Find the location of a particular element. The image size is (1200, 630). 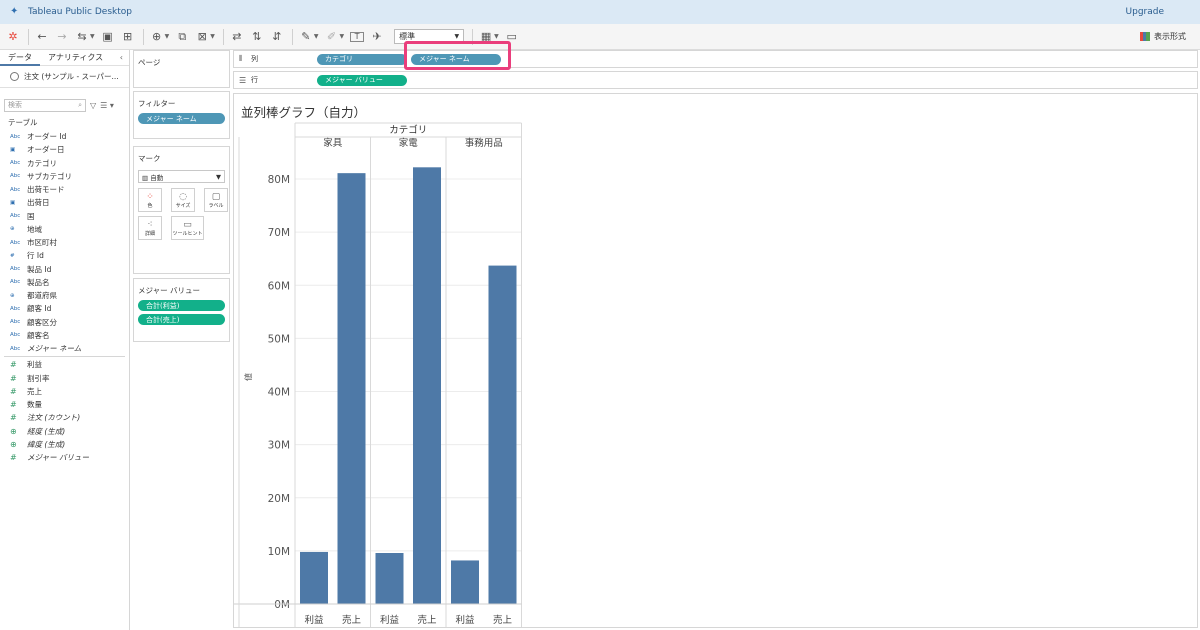

measure-field: ⊕ 緯度 (生成) is located at coordinates (64, 444).